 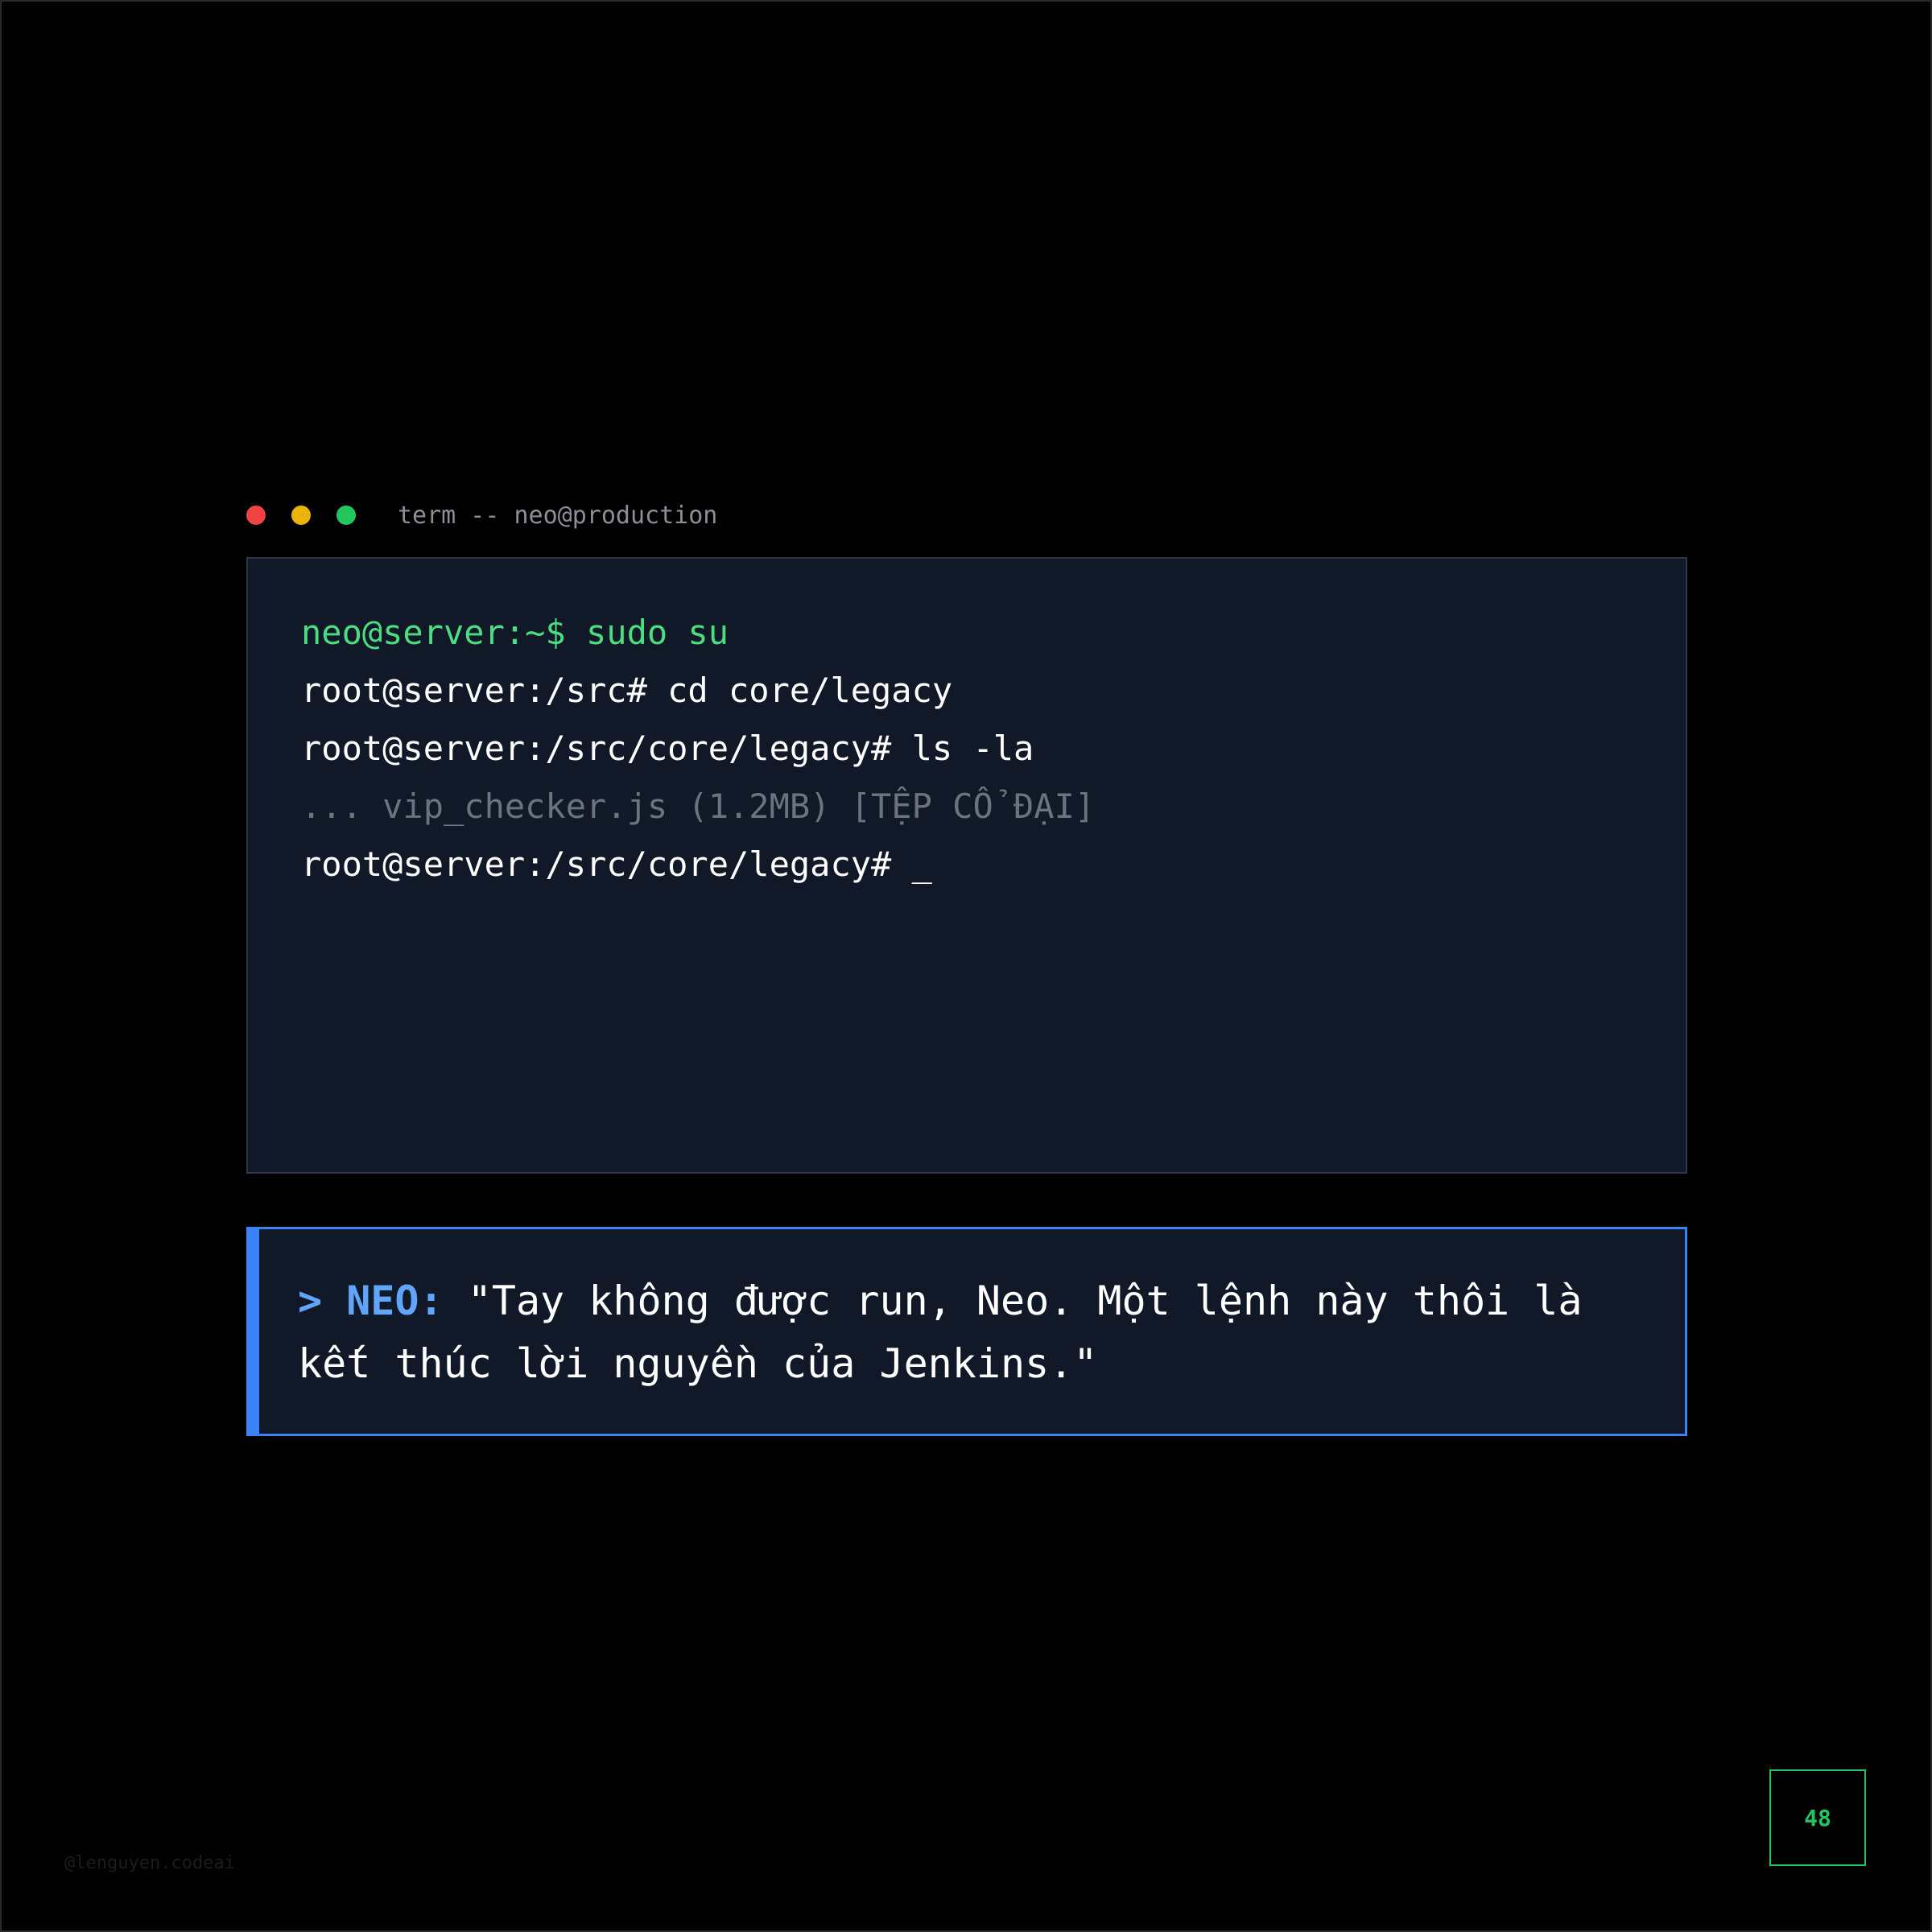 I want to click on window-title: term -- neo@production, so click(x=558, y=515).